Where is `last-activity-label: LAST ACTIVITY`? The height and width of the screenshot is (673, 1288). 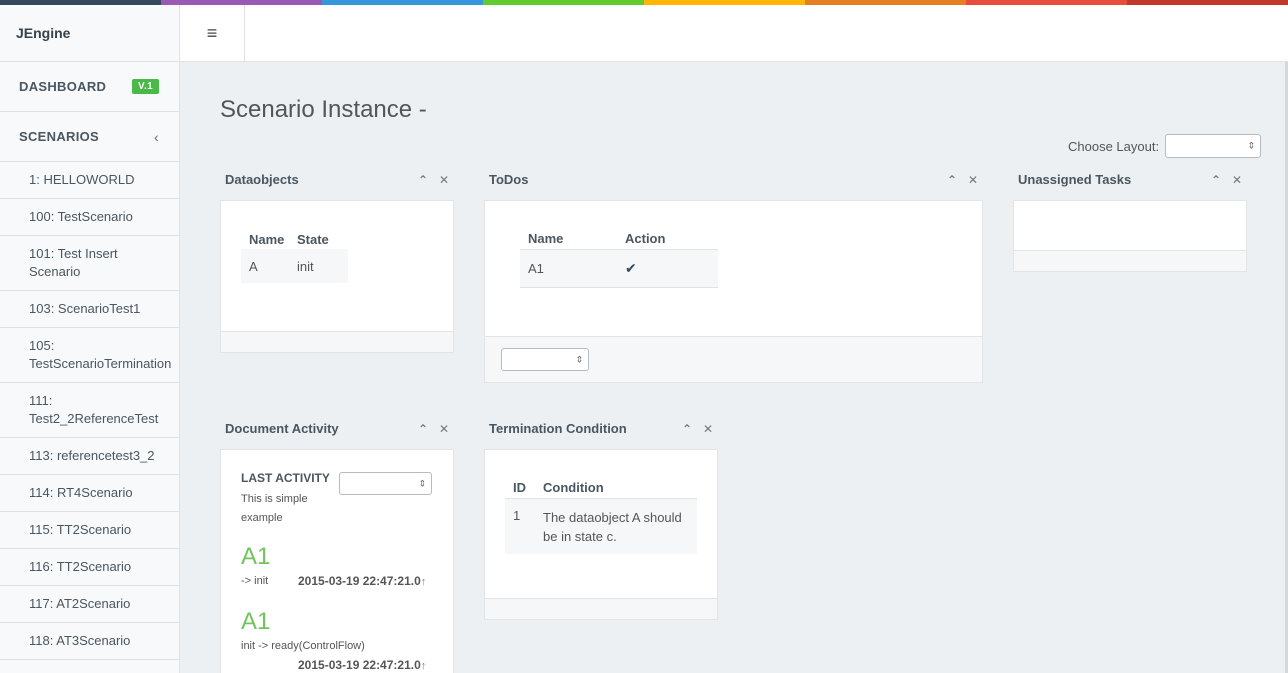 last-activity-label: LAST ACTIVITY is located at coordinates (285, 478).